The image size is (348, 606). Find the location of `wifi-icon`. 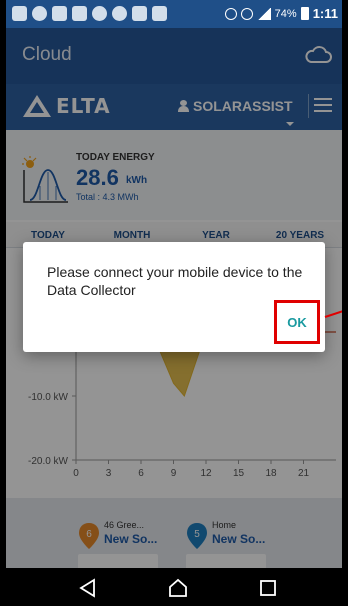

wifi-icon is located at coordinates (39, 13).